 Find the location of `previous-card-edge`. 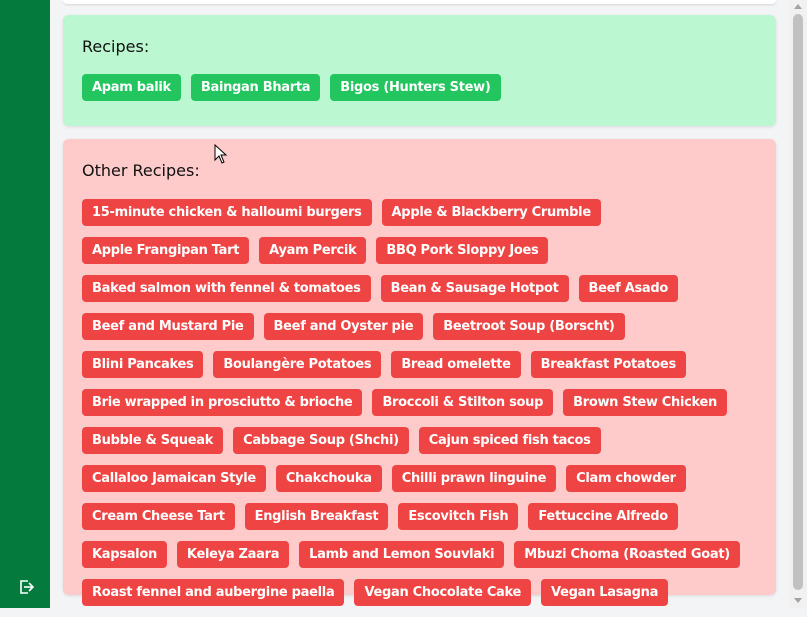

previous-card-edge is located at coordinates (419, 2).